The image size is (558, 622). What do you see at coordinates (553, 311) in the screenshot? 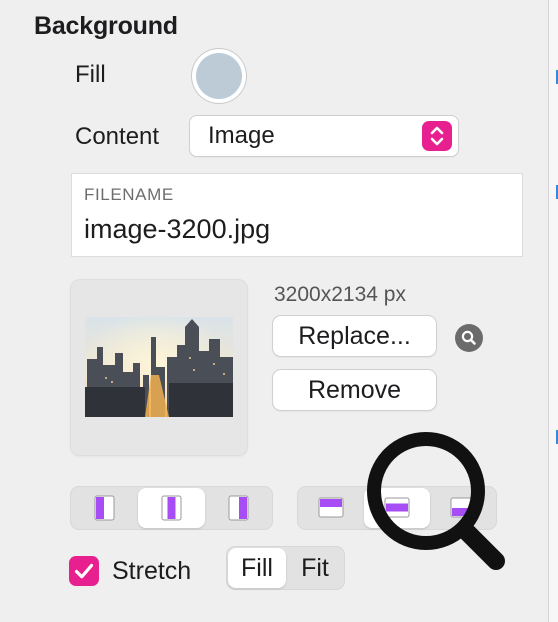
I see `window-edge` at bounding box center [553, 311].